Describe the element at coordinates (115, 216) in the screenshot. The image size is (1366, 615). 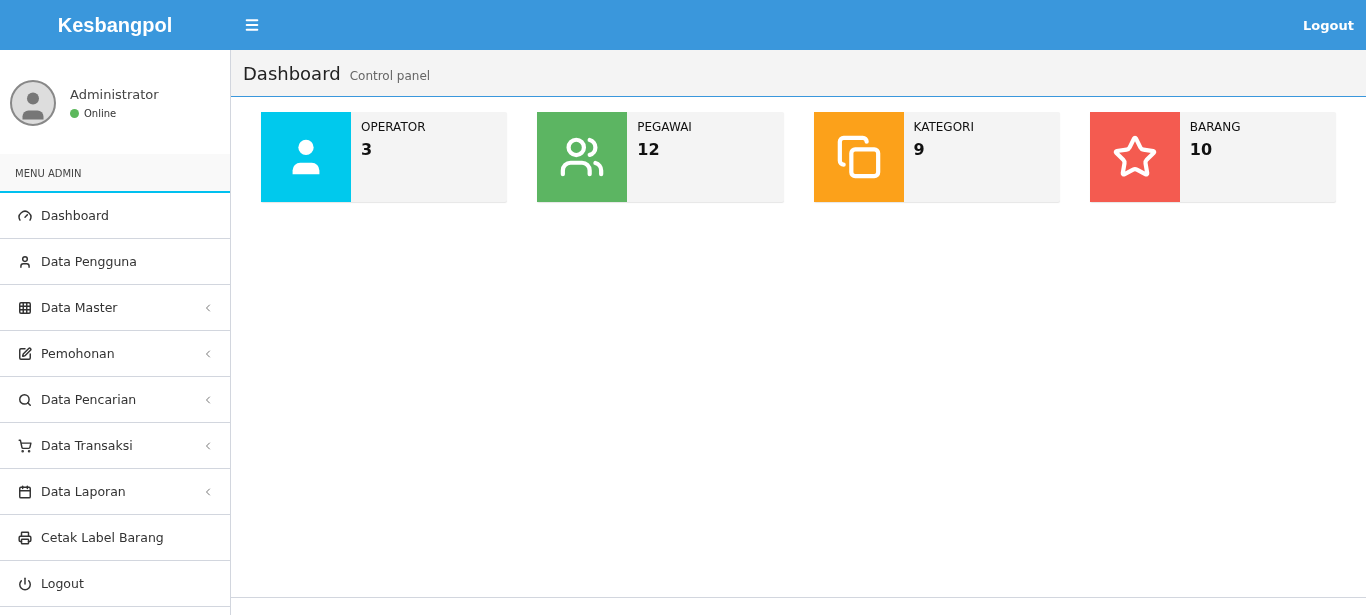
I see `sidebar-item: Dashboard` at that location.